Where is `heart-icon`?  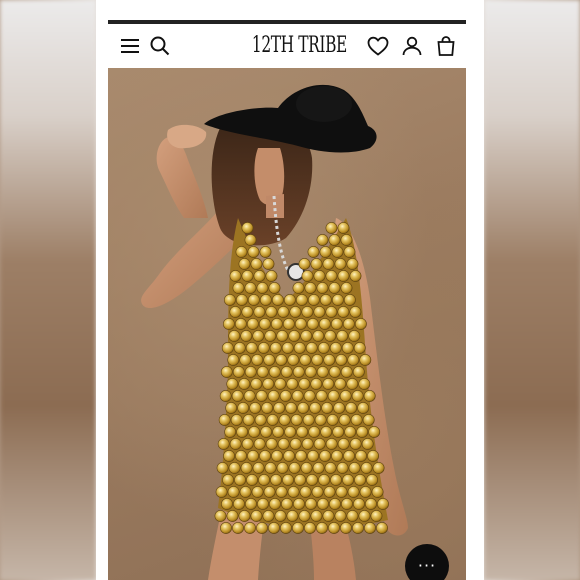
heart-icon is located at coordinates (378, 46).